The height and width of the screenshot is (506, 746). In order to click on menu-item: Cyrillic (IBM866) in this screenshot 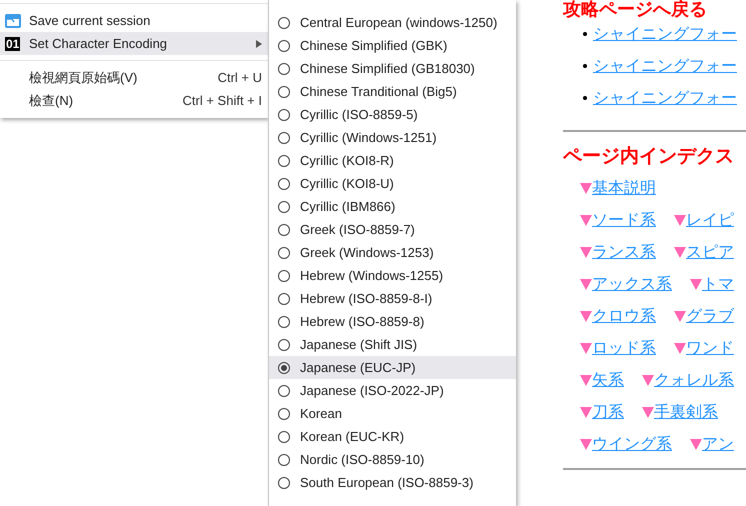, I will do `click(392, 206)`.